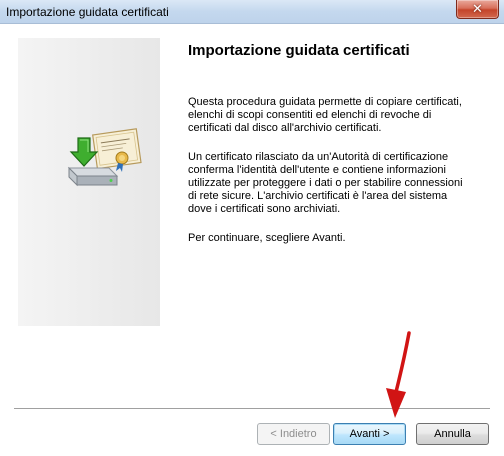  What do you see at coordinates (252, 12) in the screenshot?
I see `title-bar: Importazione guidata certificati ✕` at bounding box center [252, 12].